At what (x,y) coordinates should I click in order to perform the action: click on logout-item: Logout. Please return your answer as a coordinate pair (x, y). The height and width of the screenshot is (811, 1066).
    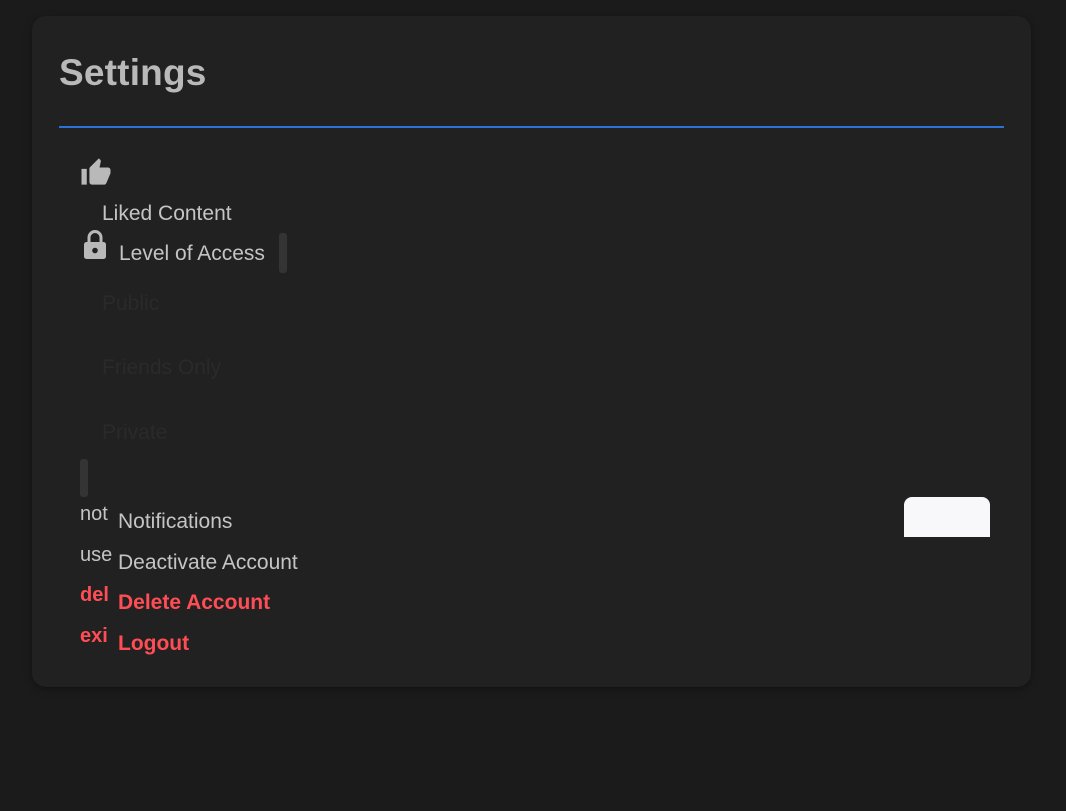
    Looking at the image, I should click on (153, 643).